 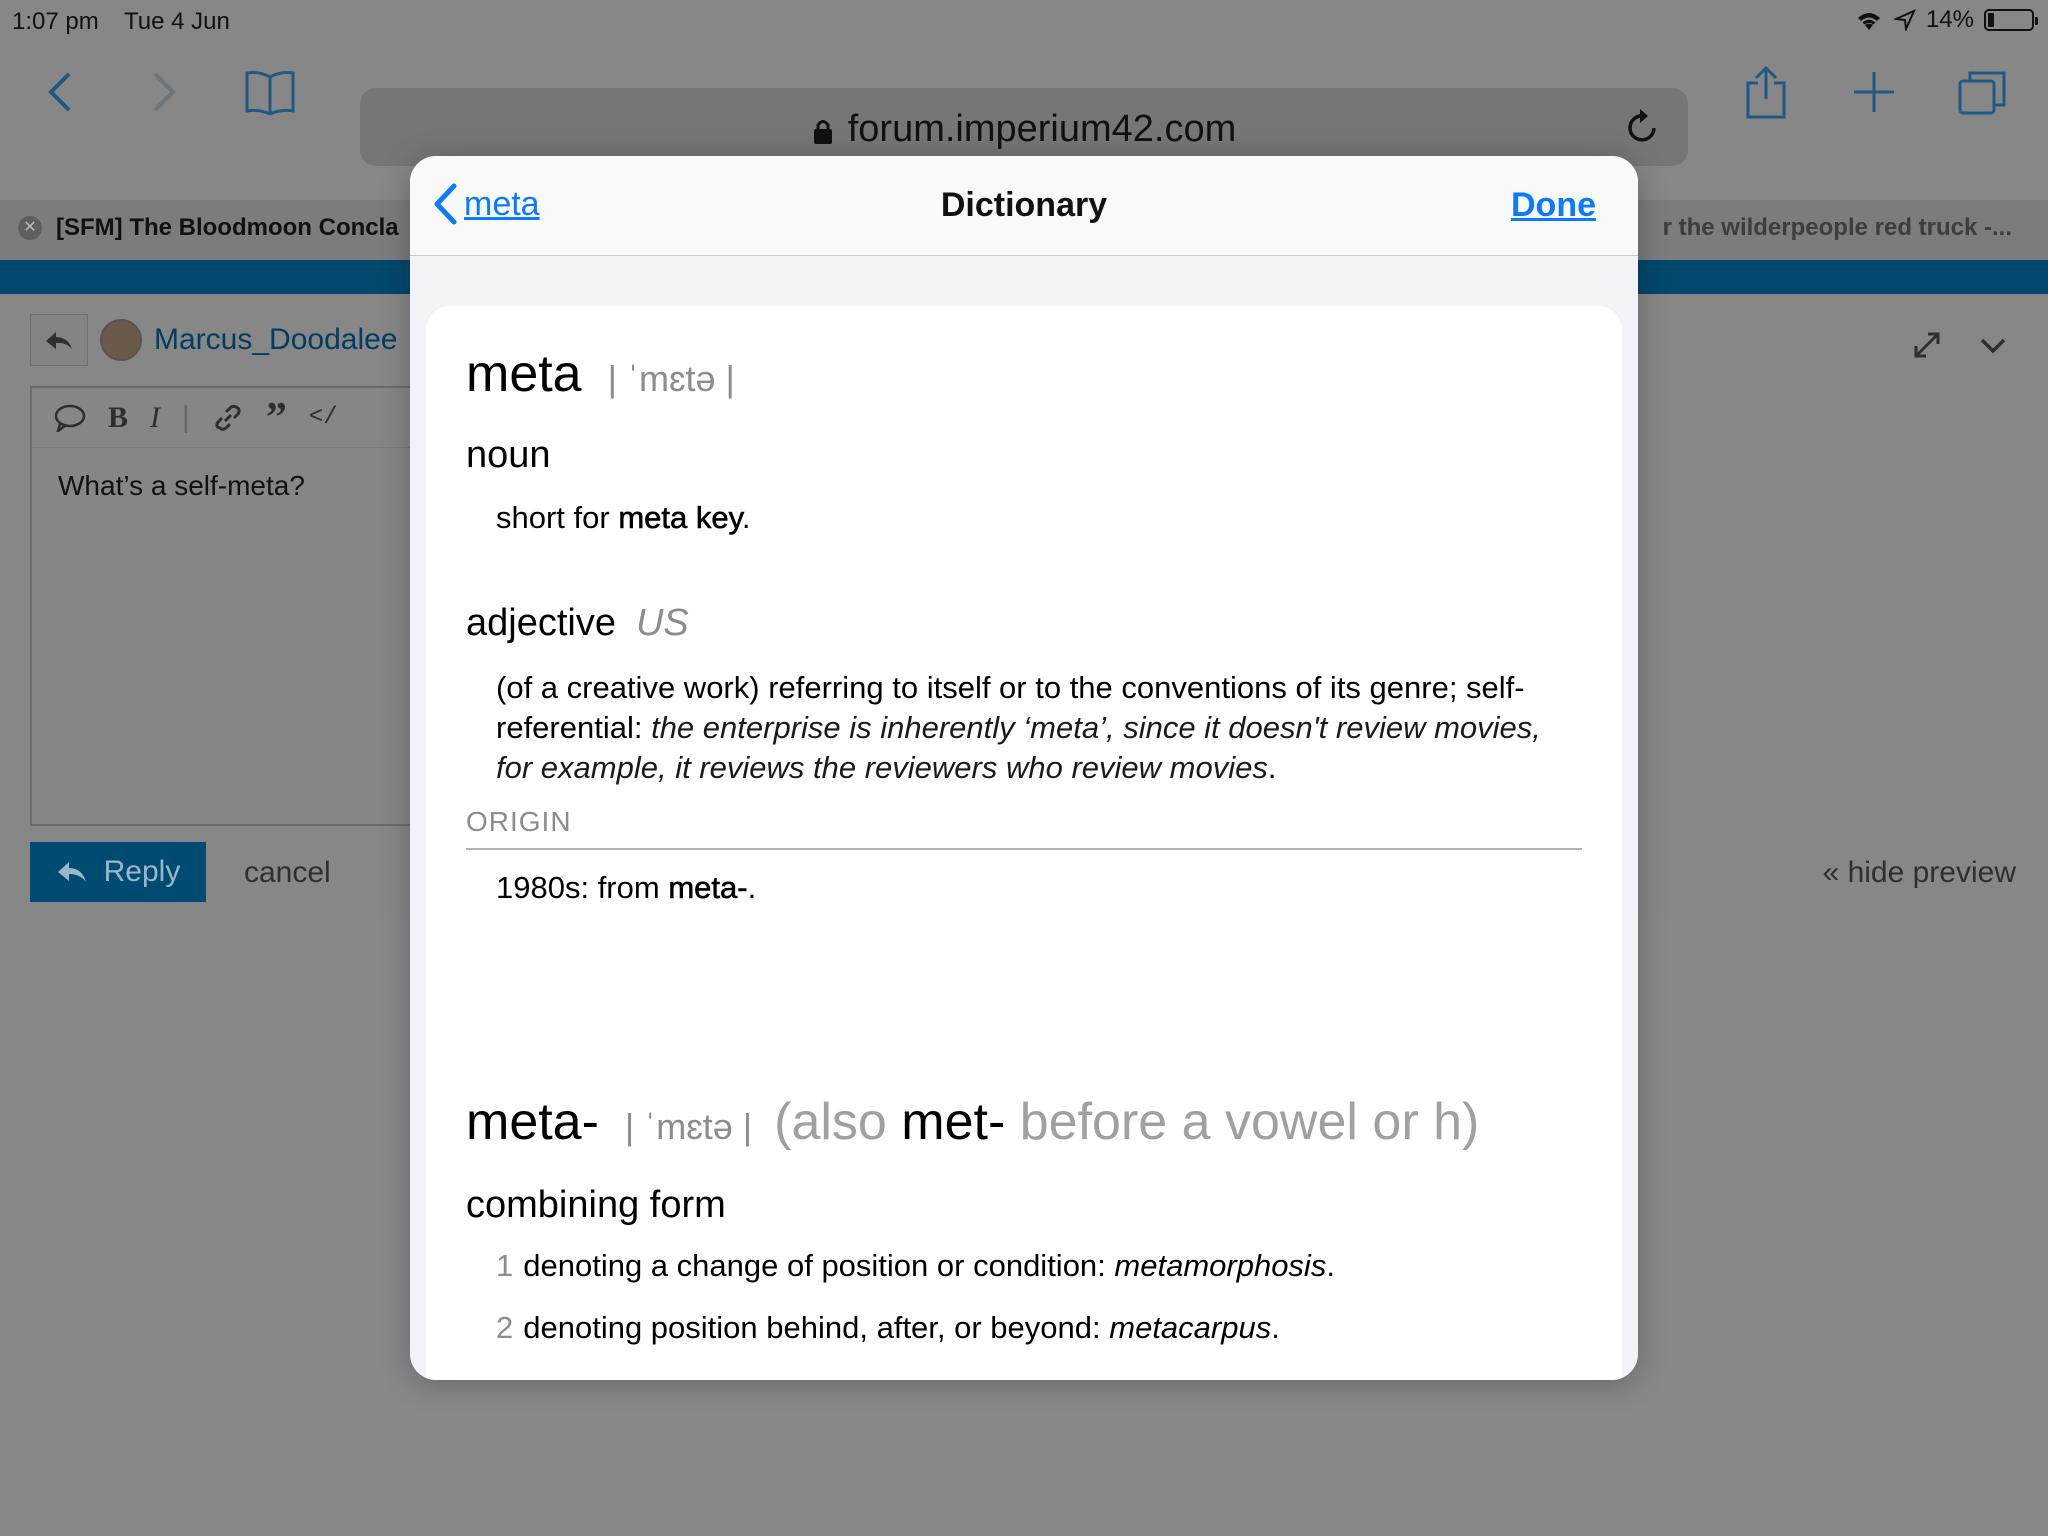 I want to click on variant-open: (also, so click(x=838, y=1122).